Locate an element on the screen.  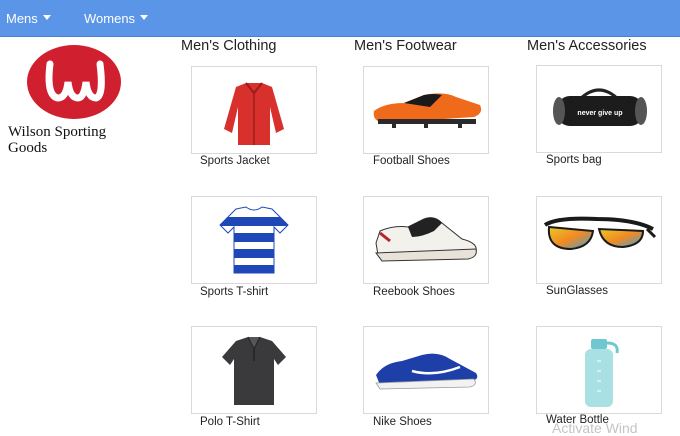
product-label-nike-shoes: Nike Shoes is located at coordinates (402, 422).